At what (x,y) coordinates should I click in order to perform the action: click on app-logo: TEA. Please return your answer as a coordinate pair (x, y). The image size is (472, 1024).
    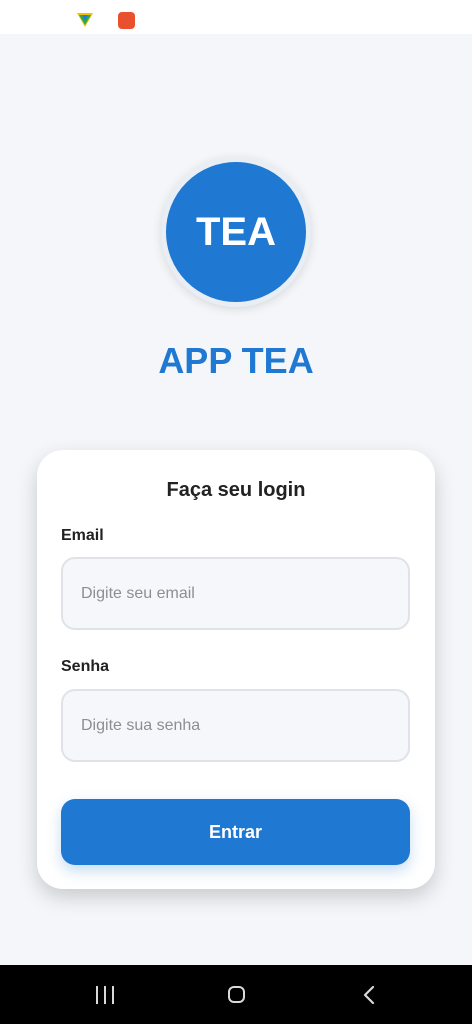
    Looking at the image, I should click on (236, 232).